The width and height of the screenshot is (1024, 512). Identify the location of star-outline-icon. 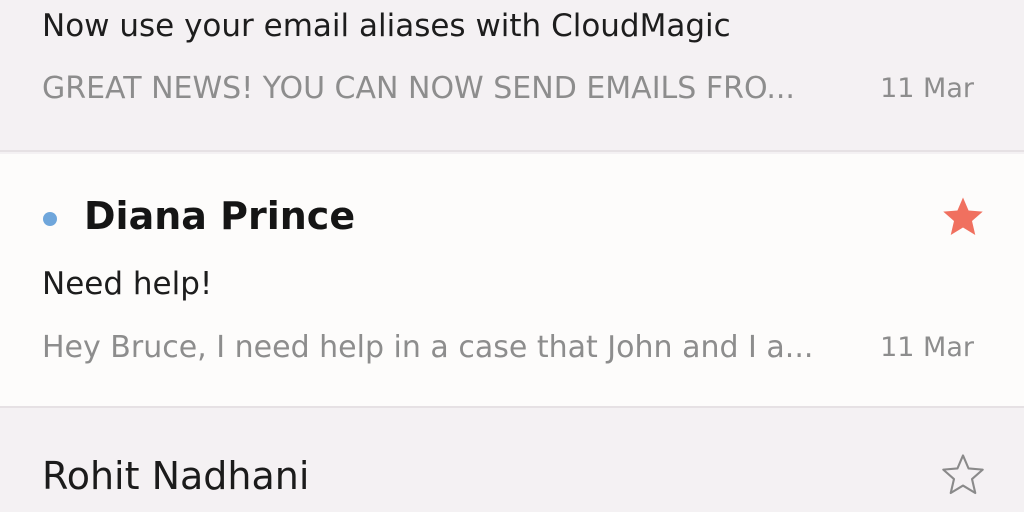
(963, 475).